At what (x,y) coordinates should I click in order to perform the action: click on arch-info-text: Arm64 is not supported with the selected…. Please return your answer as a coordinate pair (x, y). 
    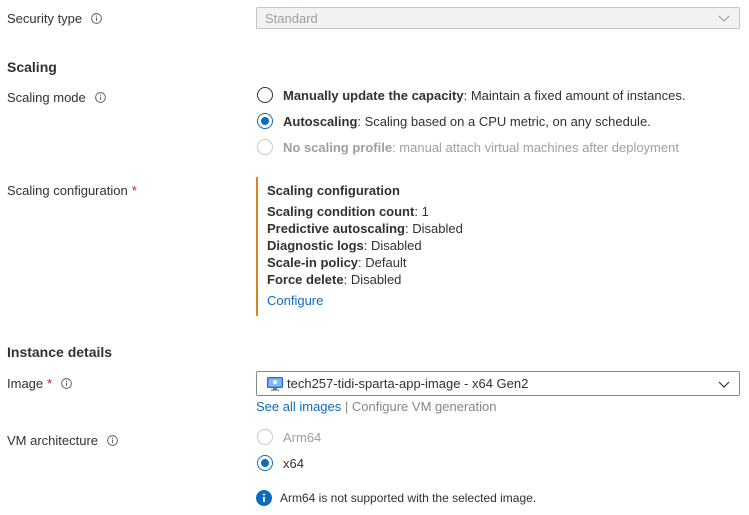
    Looking at the image, I should click on (408, 498).